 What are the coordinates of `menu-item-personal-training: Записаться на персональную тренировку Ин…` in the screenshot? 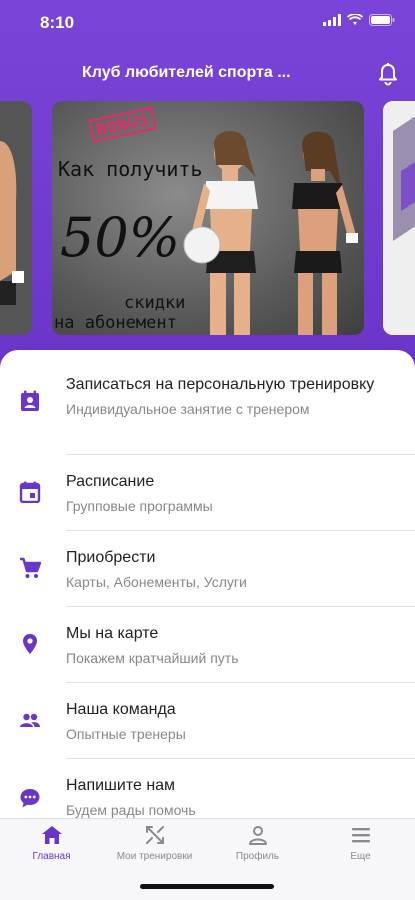 It's located at (207, 409).